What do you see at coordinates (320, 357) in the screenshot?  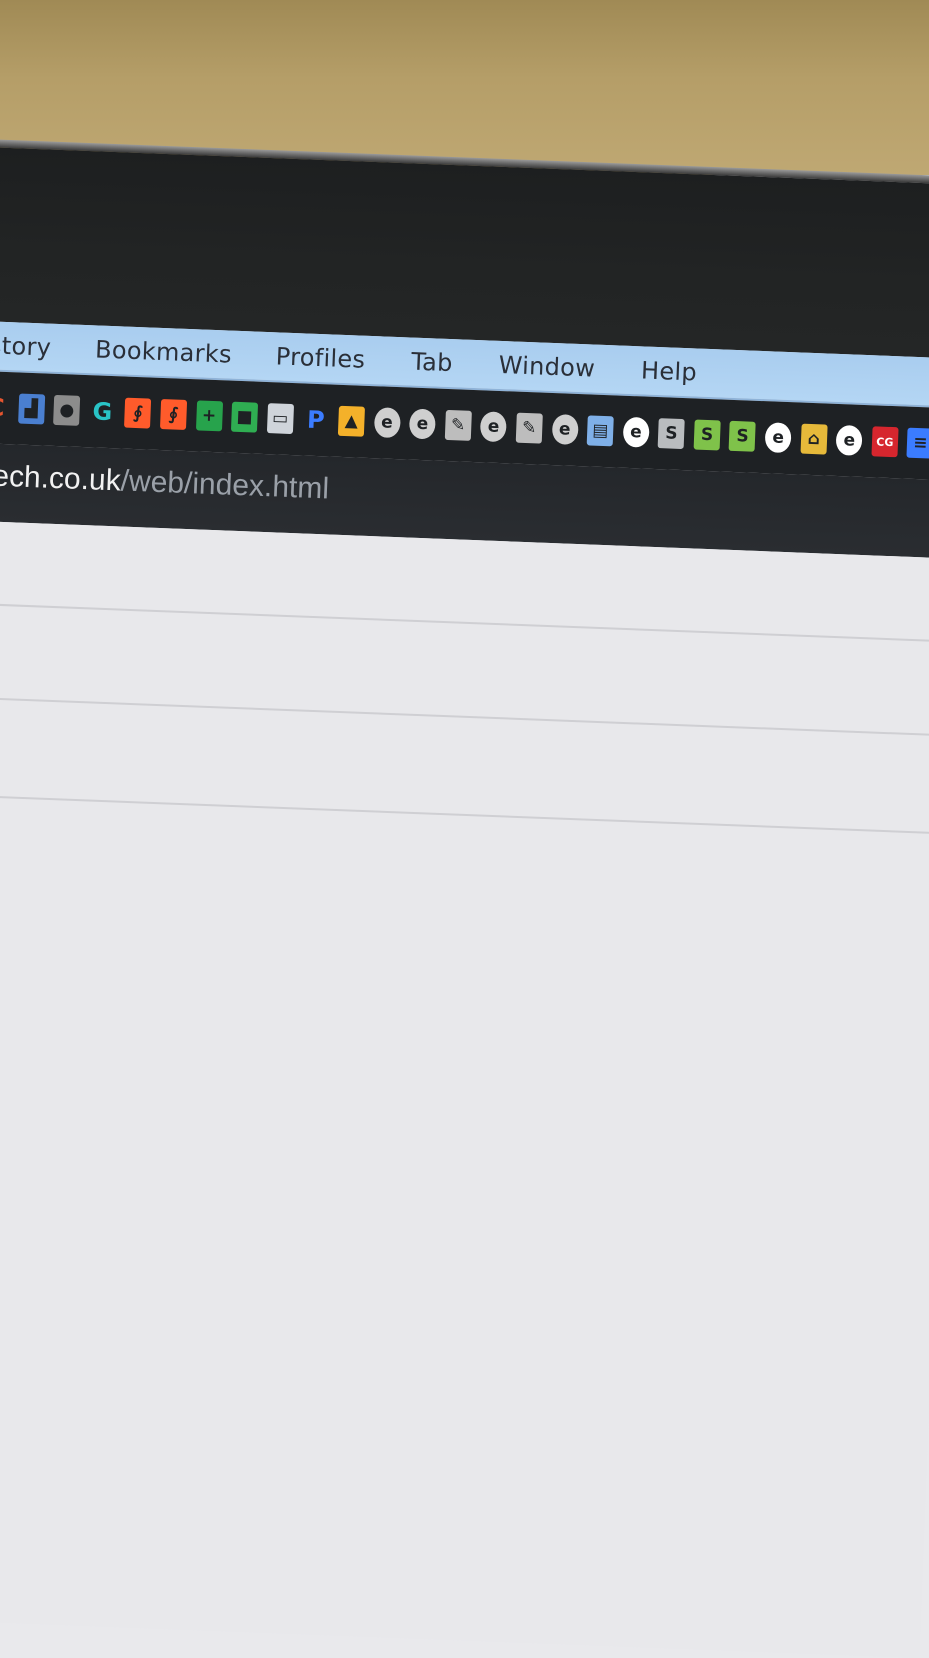 I see `menu-profiles: Profiles` at bounding box center [320, 357].